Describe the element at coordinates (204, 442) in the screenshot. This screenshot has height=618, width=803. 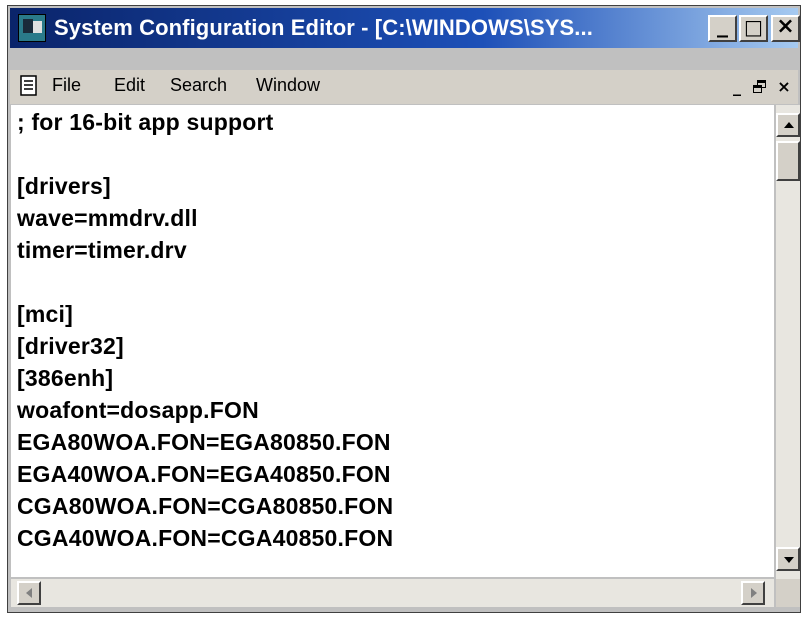
I see `text-line: EGA80WOA.FON=EGA80850.FON` at that location.